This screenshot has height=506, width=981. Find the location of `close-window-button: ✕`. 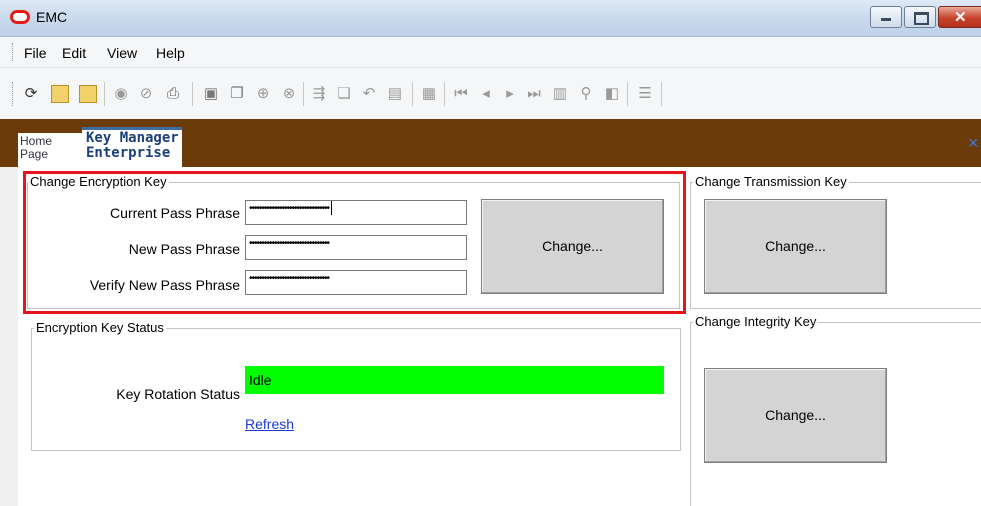

close-window-button: ✕ is located at coordinates (959, 17).